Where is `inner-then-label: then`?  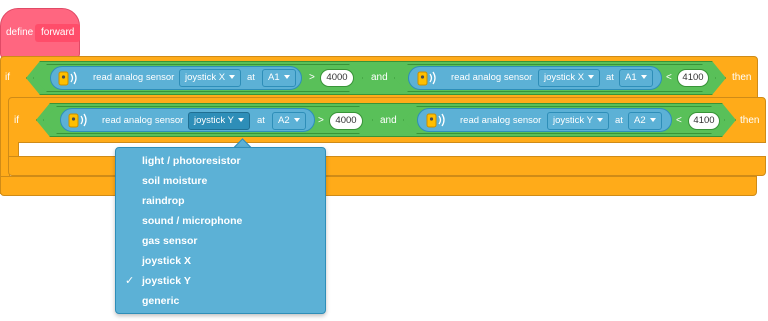
inner-then-label: then is located at coordinates (750, 120).